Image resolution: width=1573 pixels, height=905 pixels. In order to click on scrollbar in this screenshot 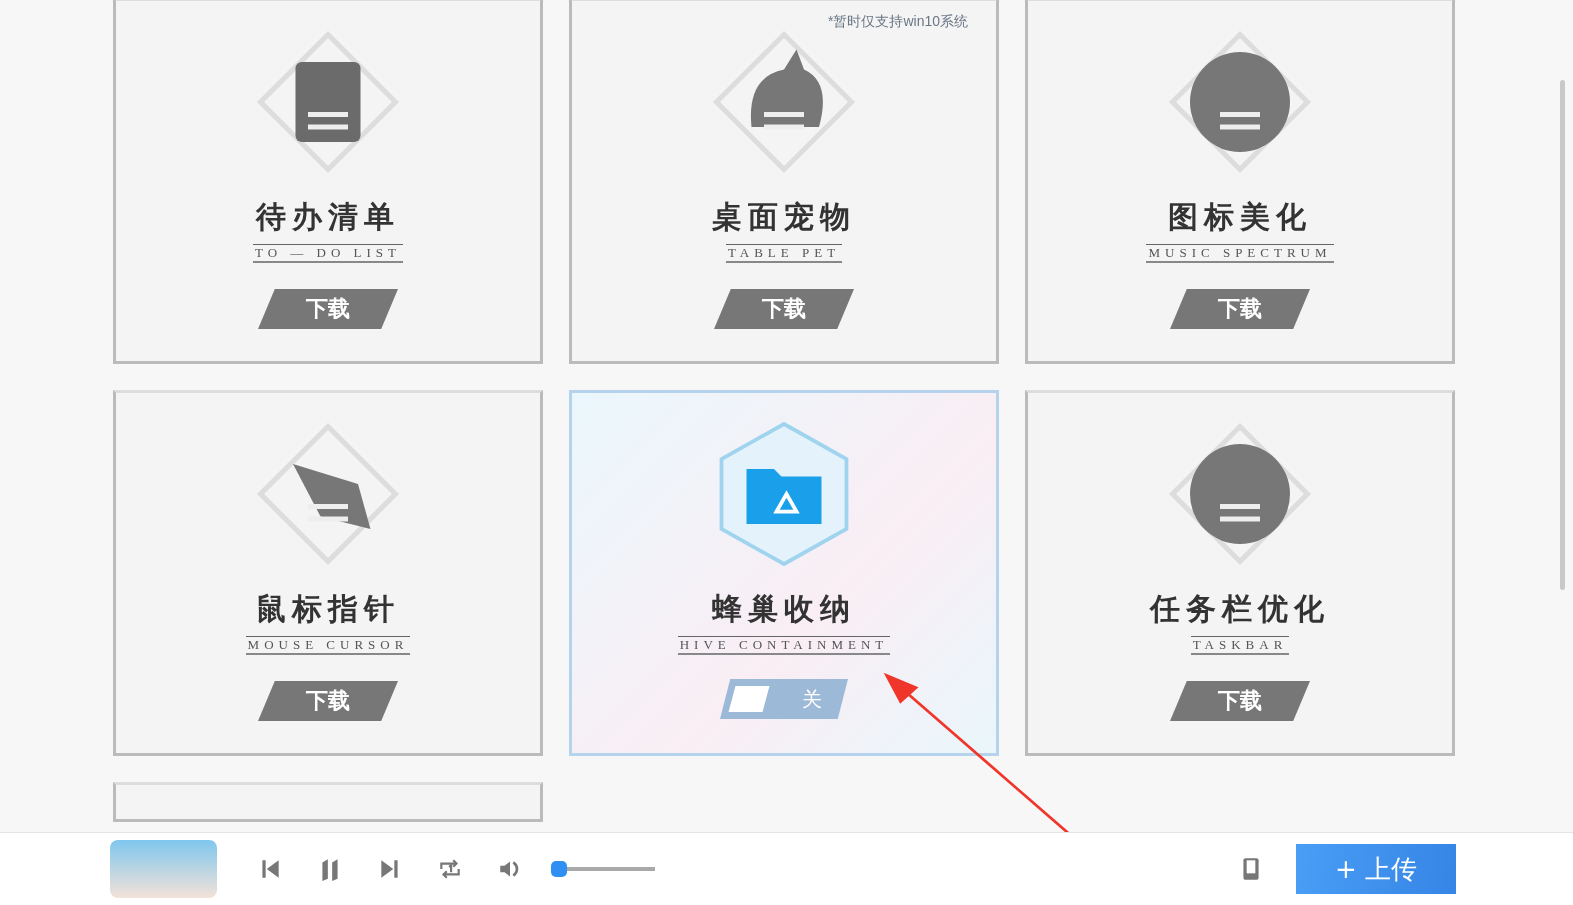, I will do `click(1562, 335)`.